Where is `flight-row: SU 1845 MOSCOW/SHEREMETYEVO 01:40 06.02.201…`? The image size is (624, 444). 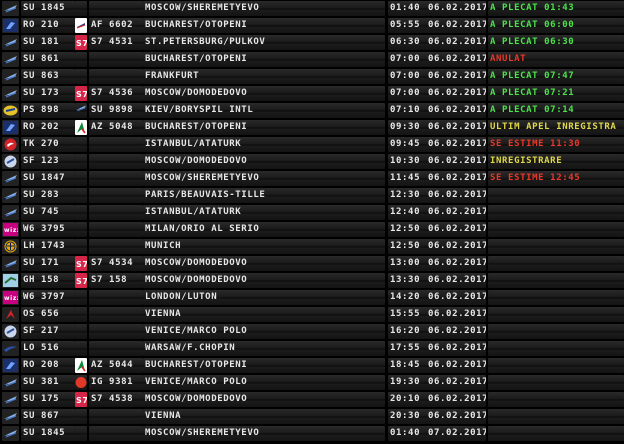
flight-row: SU 1845 MOSCOW/SHEREMETYEVO 01:40 06.02.201… is located at coordinates (312, 8).